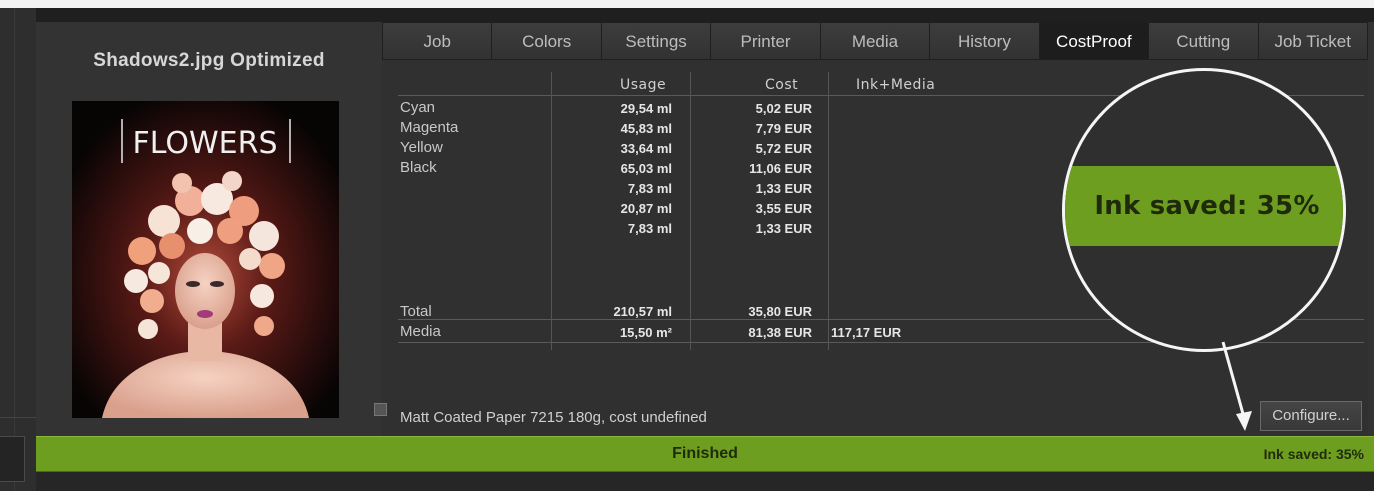 The image size is (1374, 491). I want to click on cost-cell: 5,72 EUR, so click(783, 148).